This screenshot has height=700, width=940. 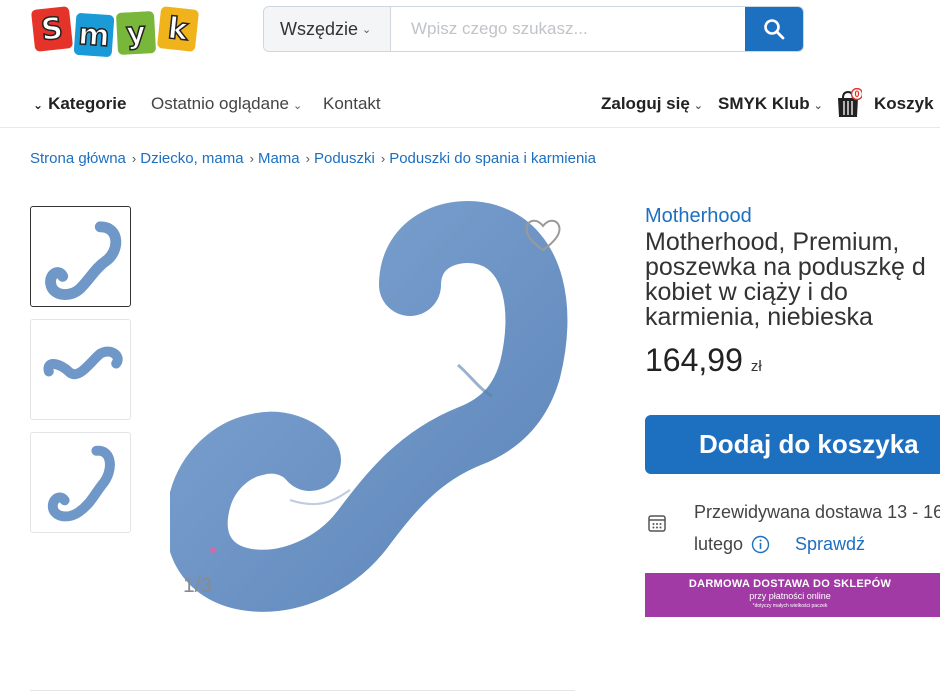 What do you see at coordinates (756, 366) in the screenshot?
I see `price-currency: zł` at bounding box center [756, 366].